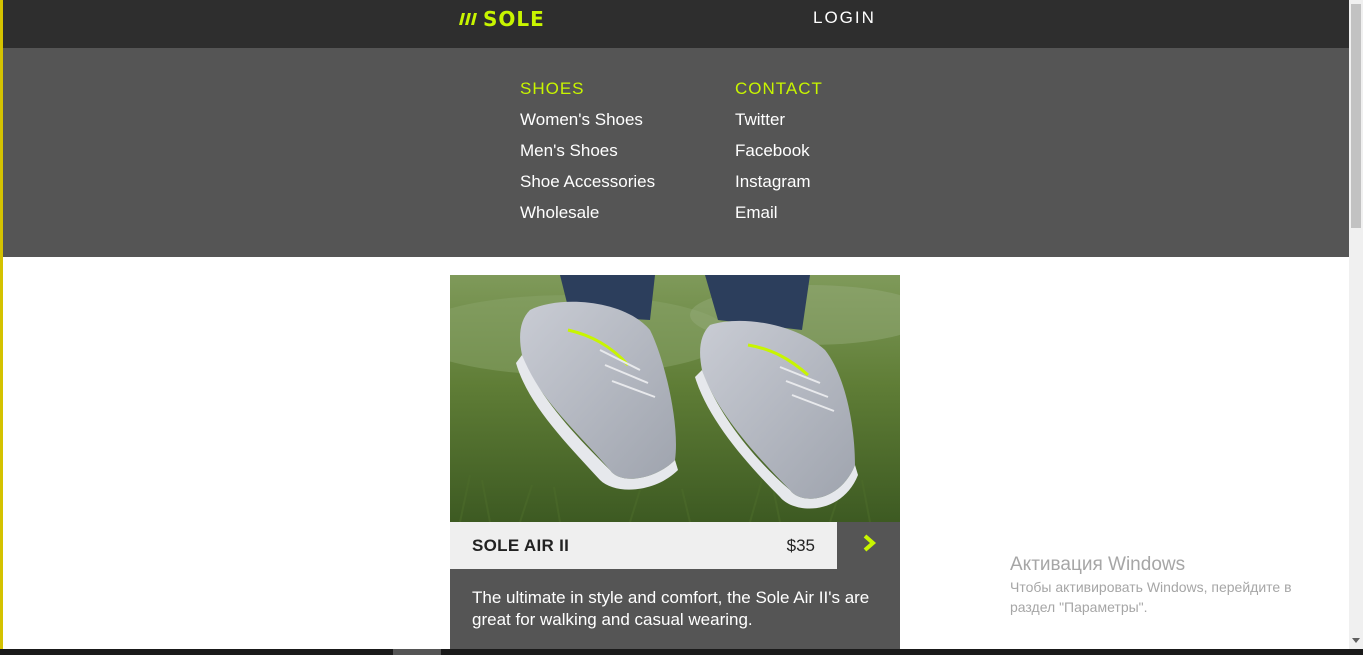  What do you see at coordinates (417, 652) in the screenshot?
I see `horizontal-scrollbar-thumb` at bounding box center [417, 652].